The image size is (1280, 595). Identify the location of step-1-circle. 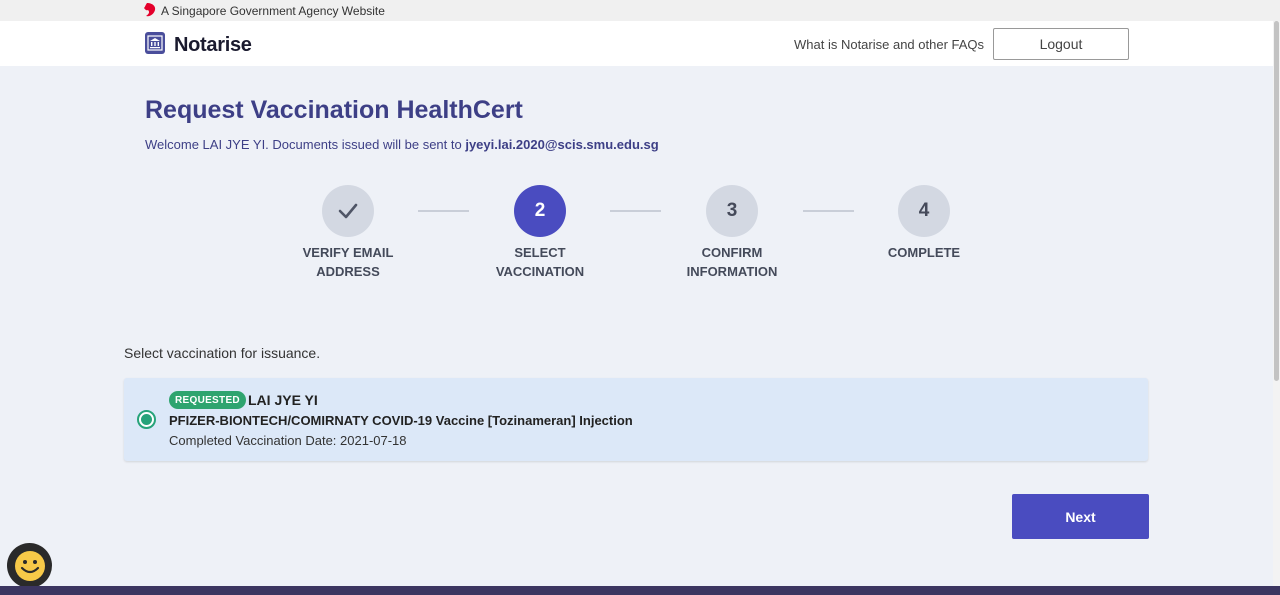
(348, 211).